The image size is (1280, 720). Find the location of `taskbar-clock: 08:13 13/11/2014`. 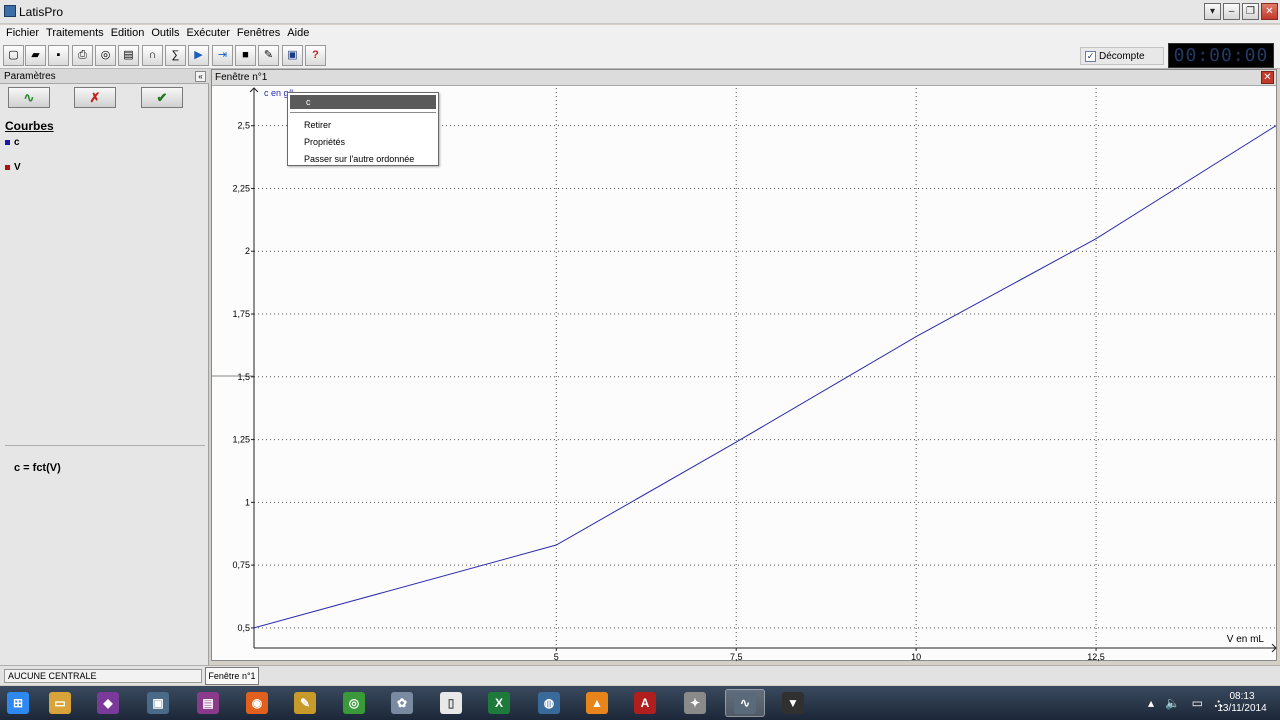

taskbar-clock: 08:13 13/11/2014 is located at coordinates (1242, 703).